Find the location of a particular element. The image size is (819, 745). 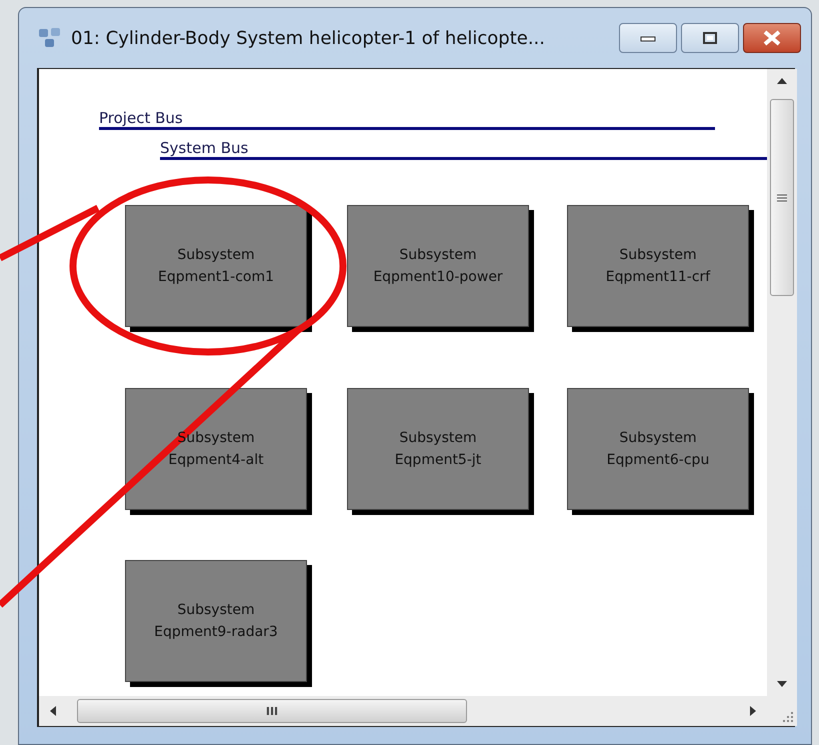

scroll-left-icon is located at coordinates (53, 711).